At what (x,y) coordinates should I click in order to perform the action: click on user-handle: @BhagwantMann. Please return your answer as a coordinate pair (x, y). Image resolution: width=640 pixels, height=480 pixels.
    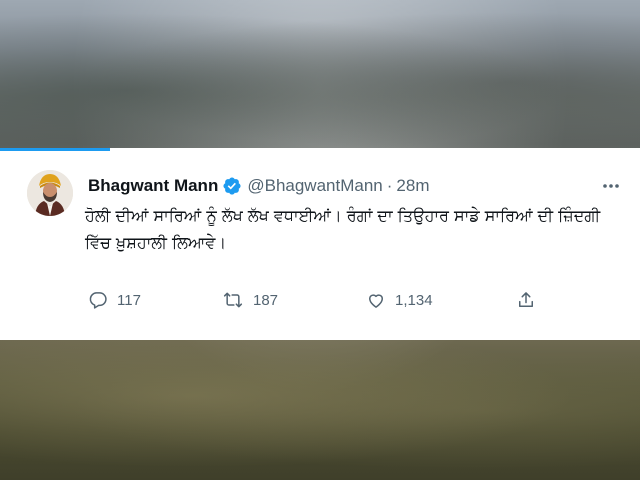
    Looking at the image, I should click on (314, 186).